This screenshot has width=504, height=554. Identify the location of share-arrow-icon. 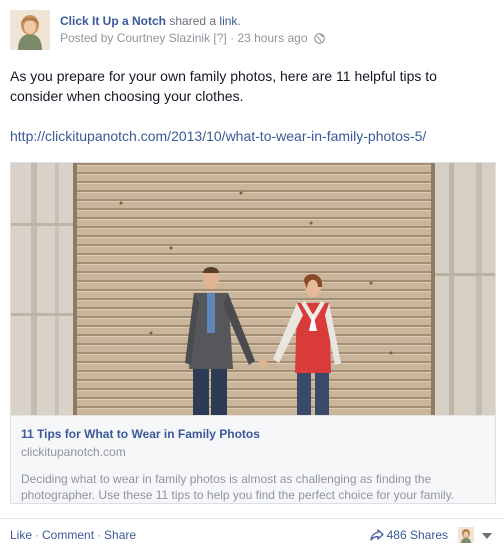
(376, 535).